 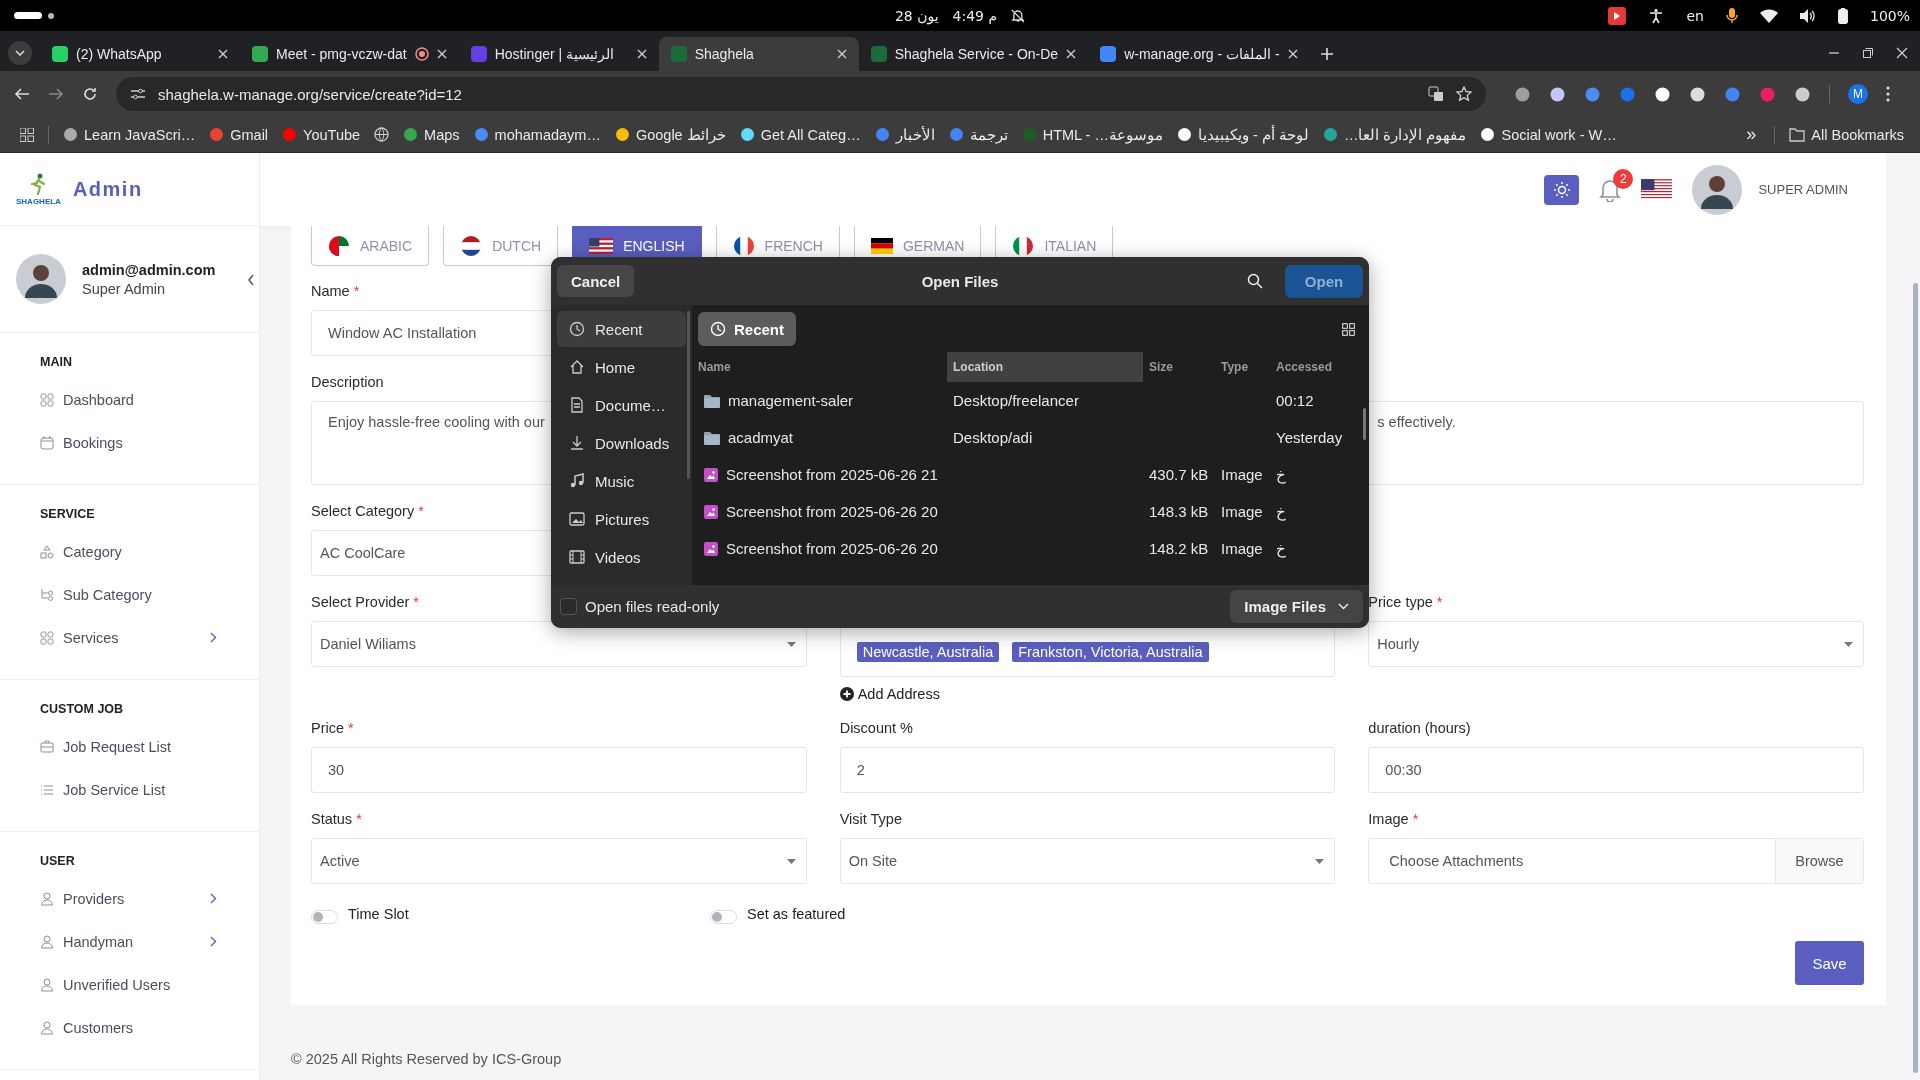 What do you see at coordinates (973, 54) in the screenshot?
I see `browser-tab: Shaghela Service - On-De` at bounding box center [973, 54].